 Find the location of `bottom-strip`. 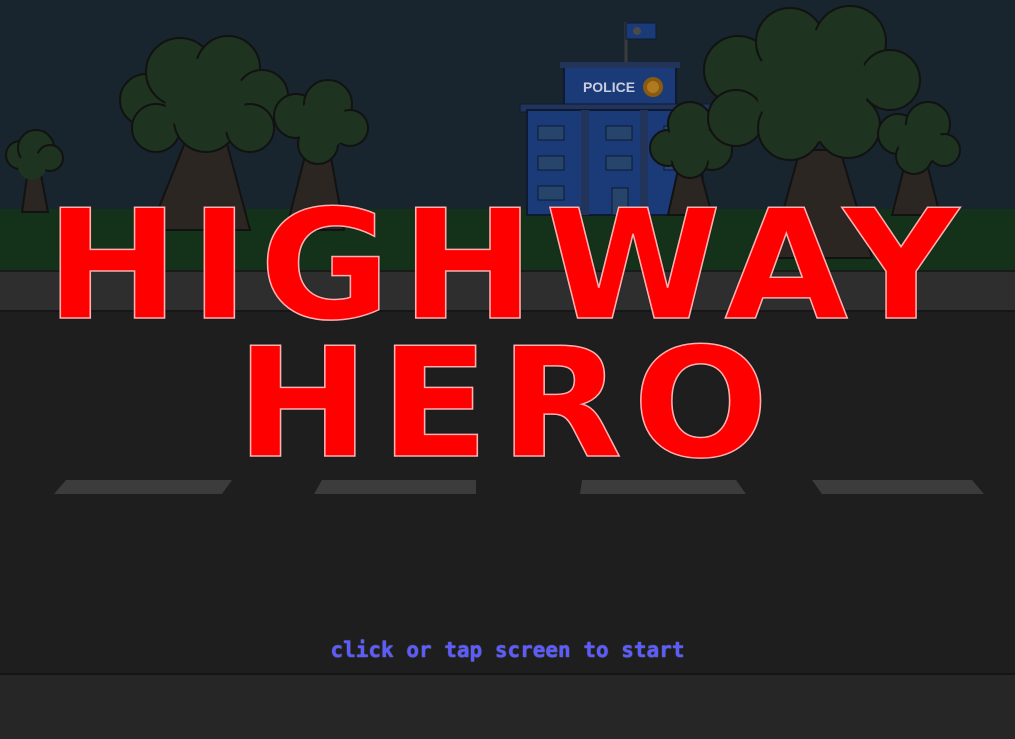

bottom-strip is located at coordinates (507, 706).